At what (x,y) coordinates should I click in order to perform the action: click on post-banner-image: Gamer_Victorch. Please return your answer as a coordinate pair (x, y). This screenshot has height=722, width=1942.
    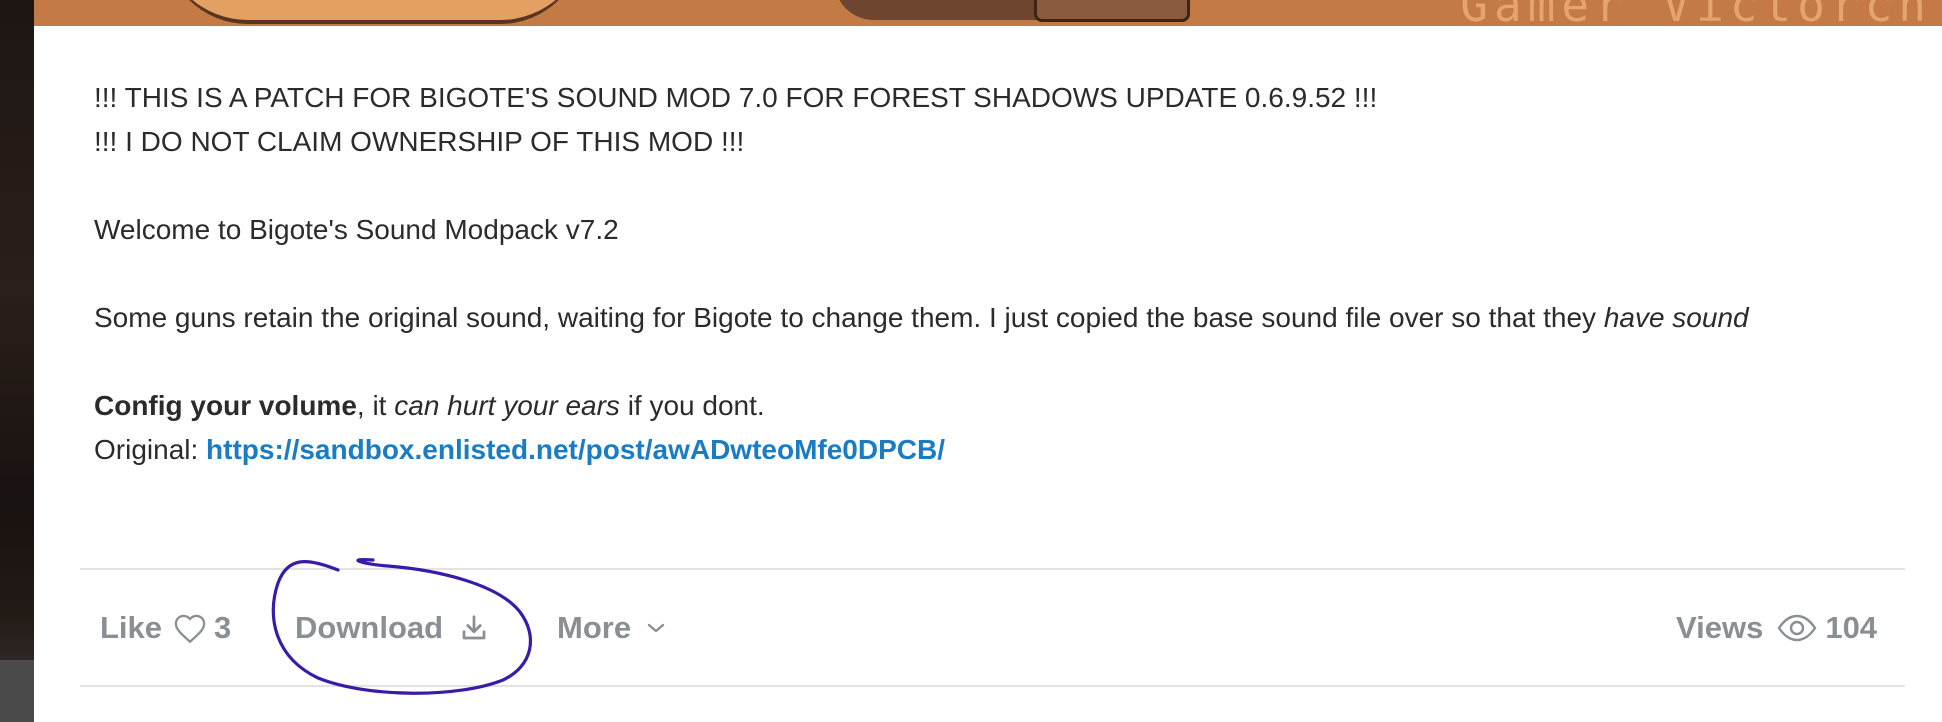
    Looking at the image, I should click on (988, 13).